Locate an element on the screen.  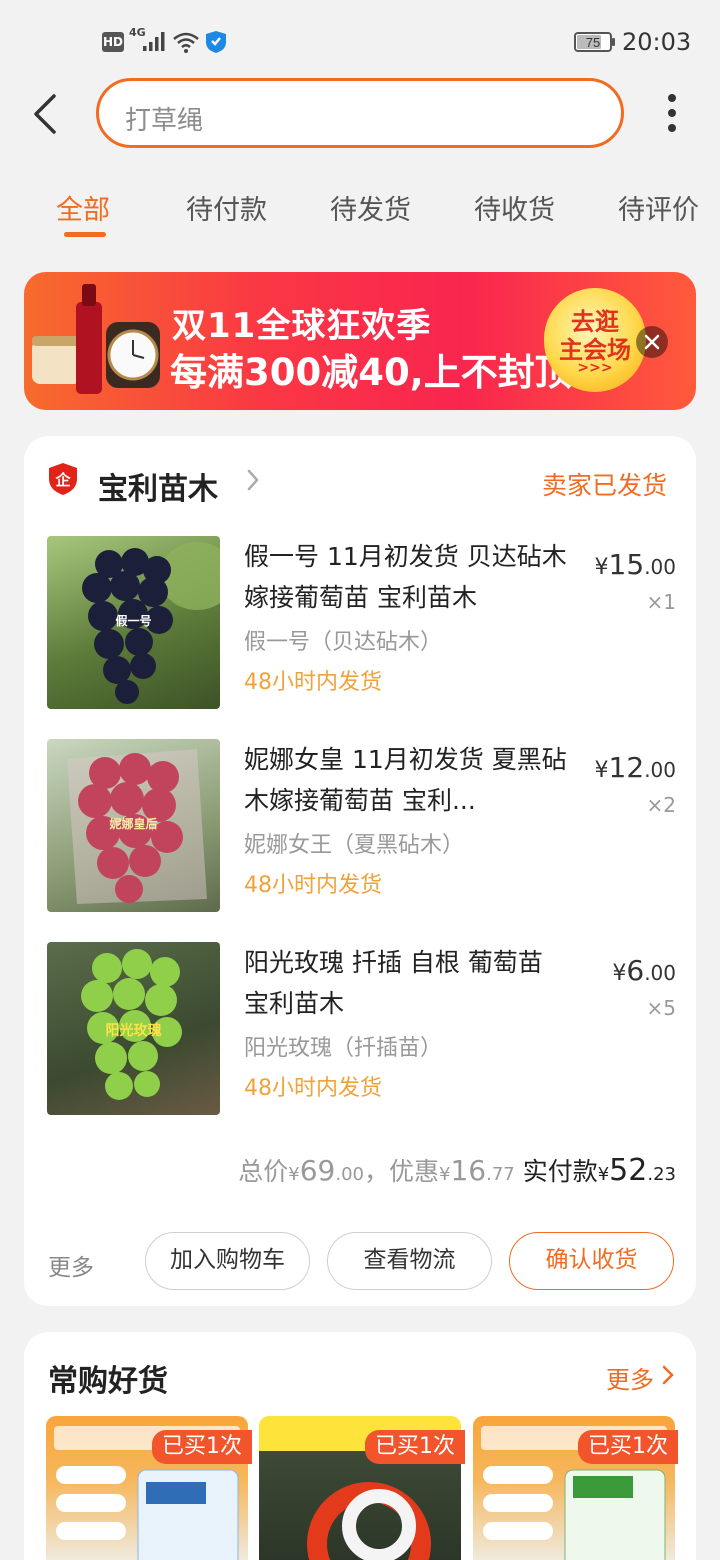
paid-int: 52 is located at coordinates (628, 1170).